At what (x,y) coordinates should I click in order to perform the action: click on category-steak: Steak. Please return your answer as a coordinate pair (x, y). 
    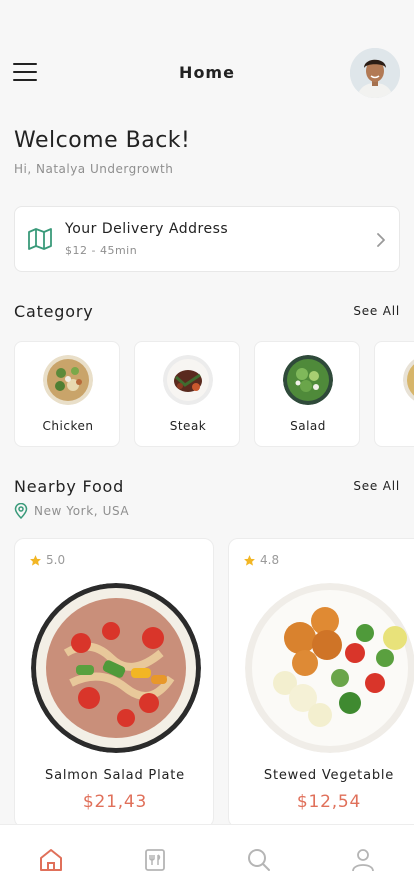
    Looking at the image, I should click on (187, 394).